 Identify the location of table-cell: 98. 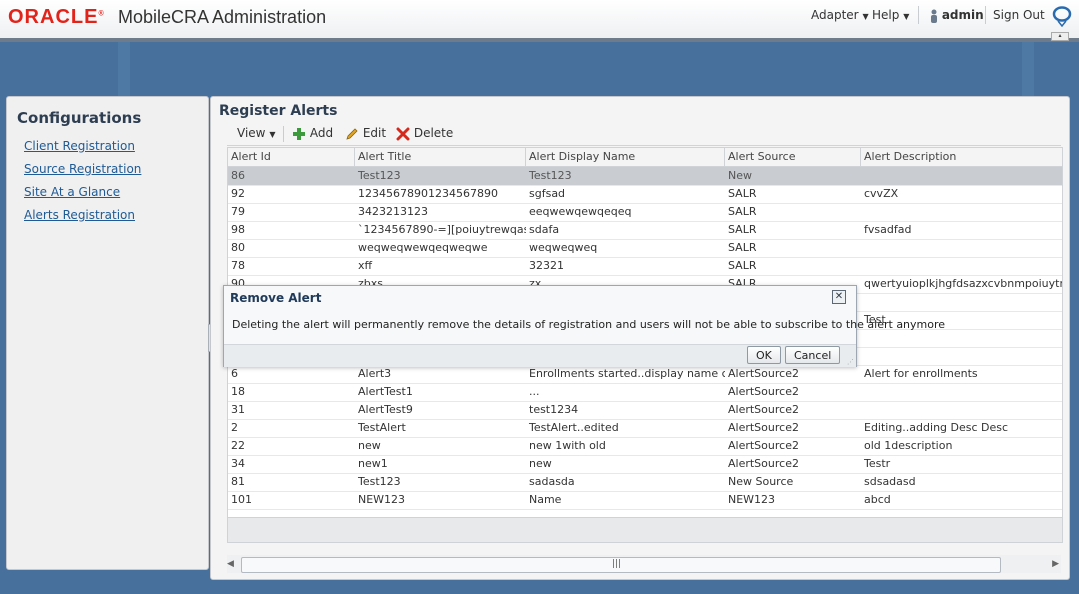
(238, 229).